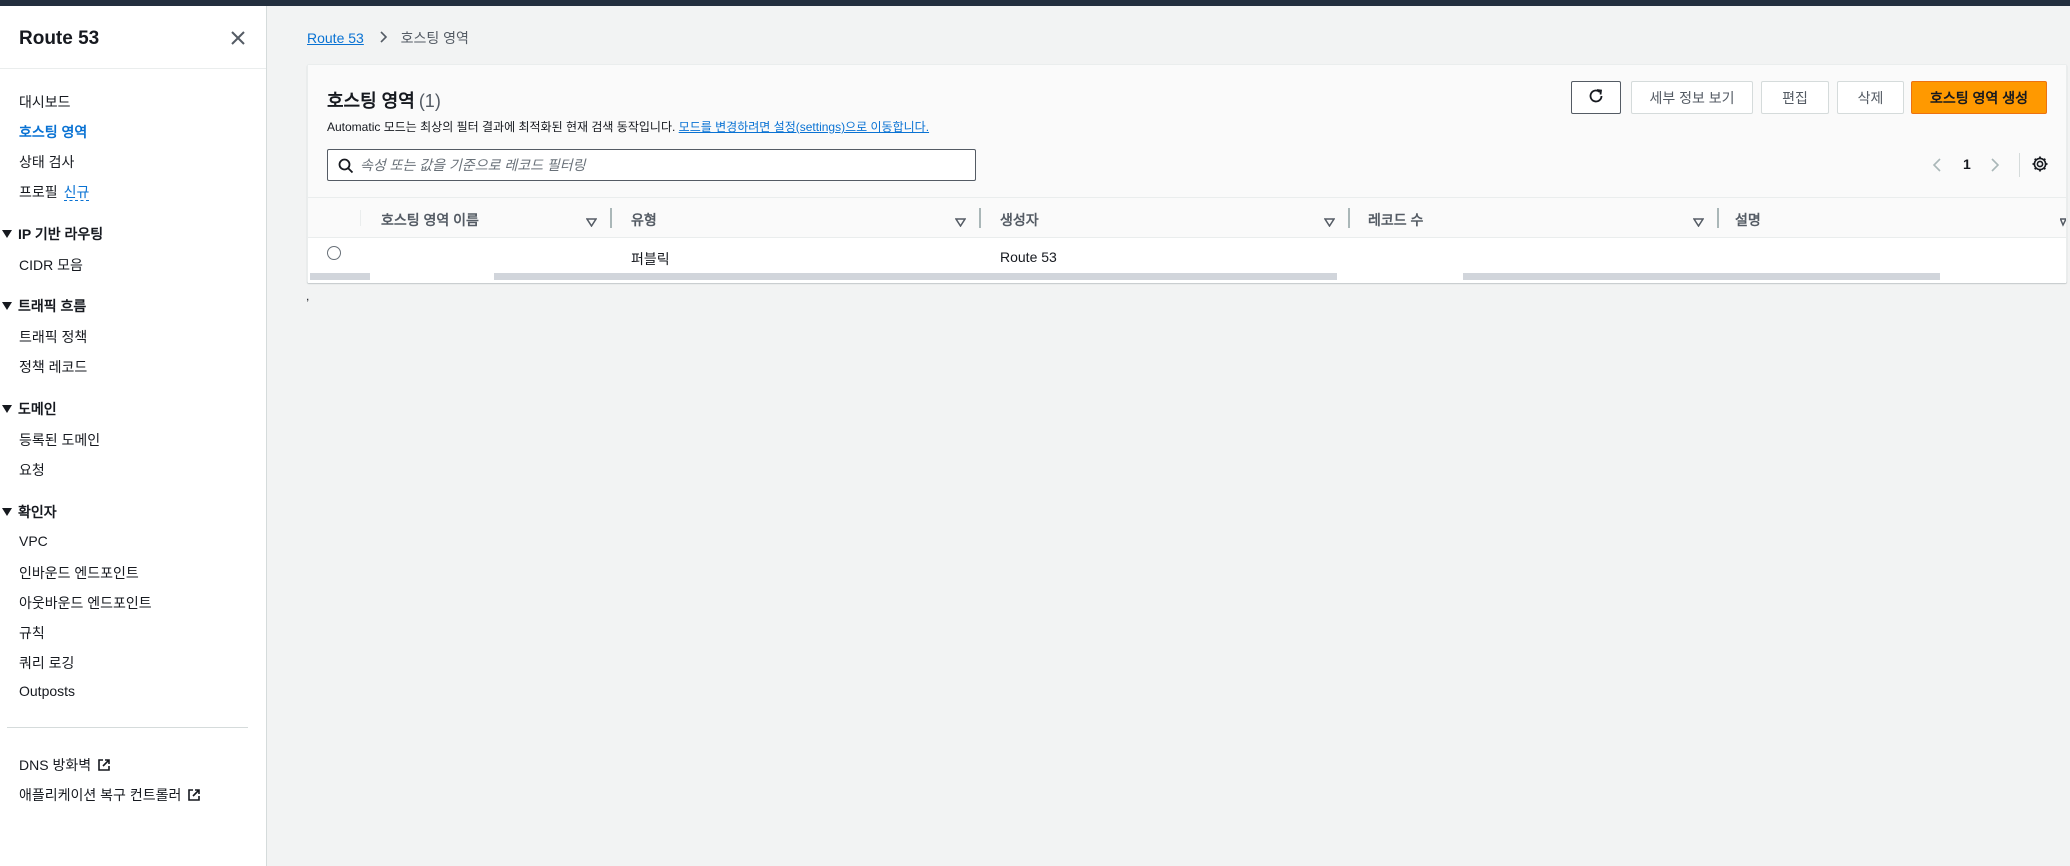 Image resolution: width=2070 pixels, height=866 pixels. What do you see at coordinates (53, 367) in the screenshot?
I see `sidebar-item-policy-records: 정책 레코드` at bounding box center [53, 367].